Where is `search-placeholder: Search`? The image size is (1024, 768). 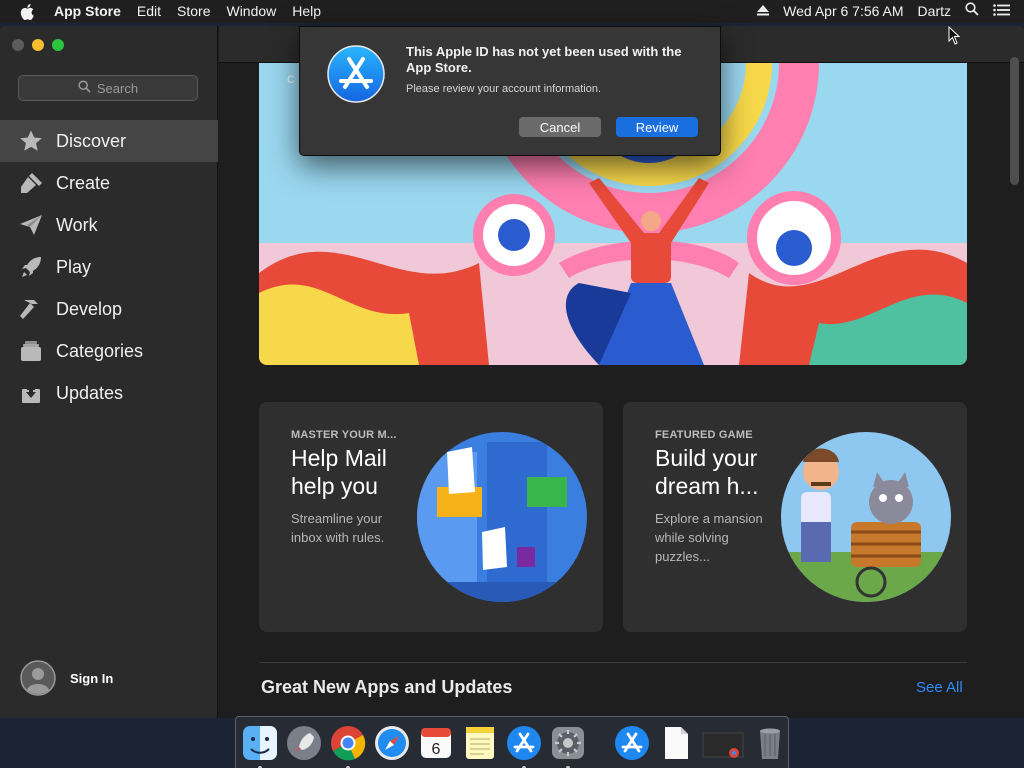
search-placeholder: Search is located at coordinates (117, 88).